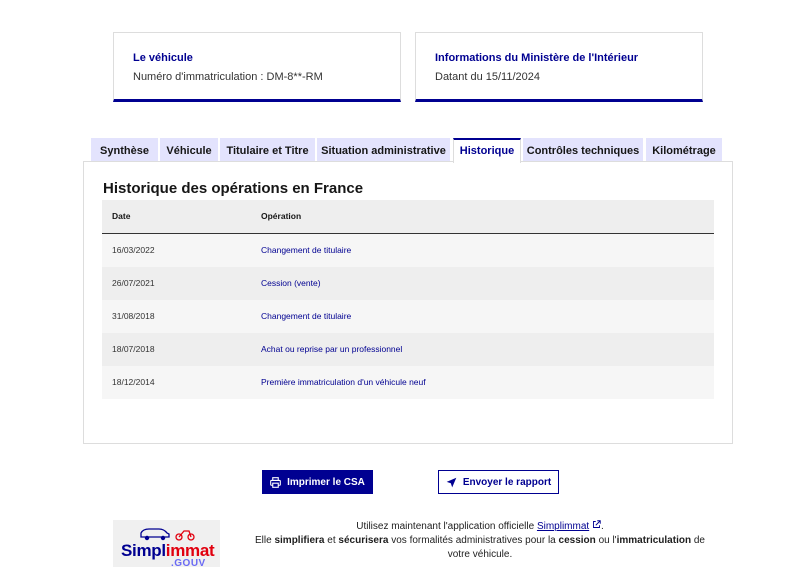 Image resolution: width=800 pixels, height=567 pixels. What do you see at coordinates (267, 150) in the screenshot?
I see `tab-titulaire-titre: Titulaire et Titre` at bounding box center [267, 150].